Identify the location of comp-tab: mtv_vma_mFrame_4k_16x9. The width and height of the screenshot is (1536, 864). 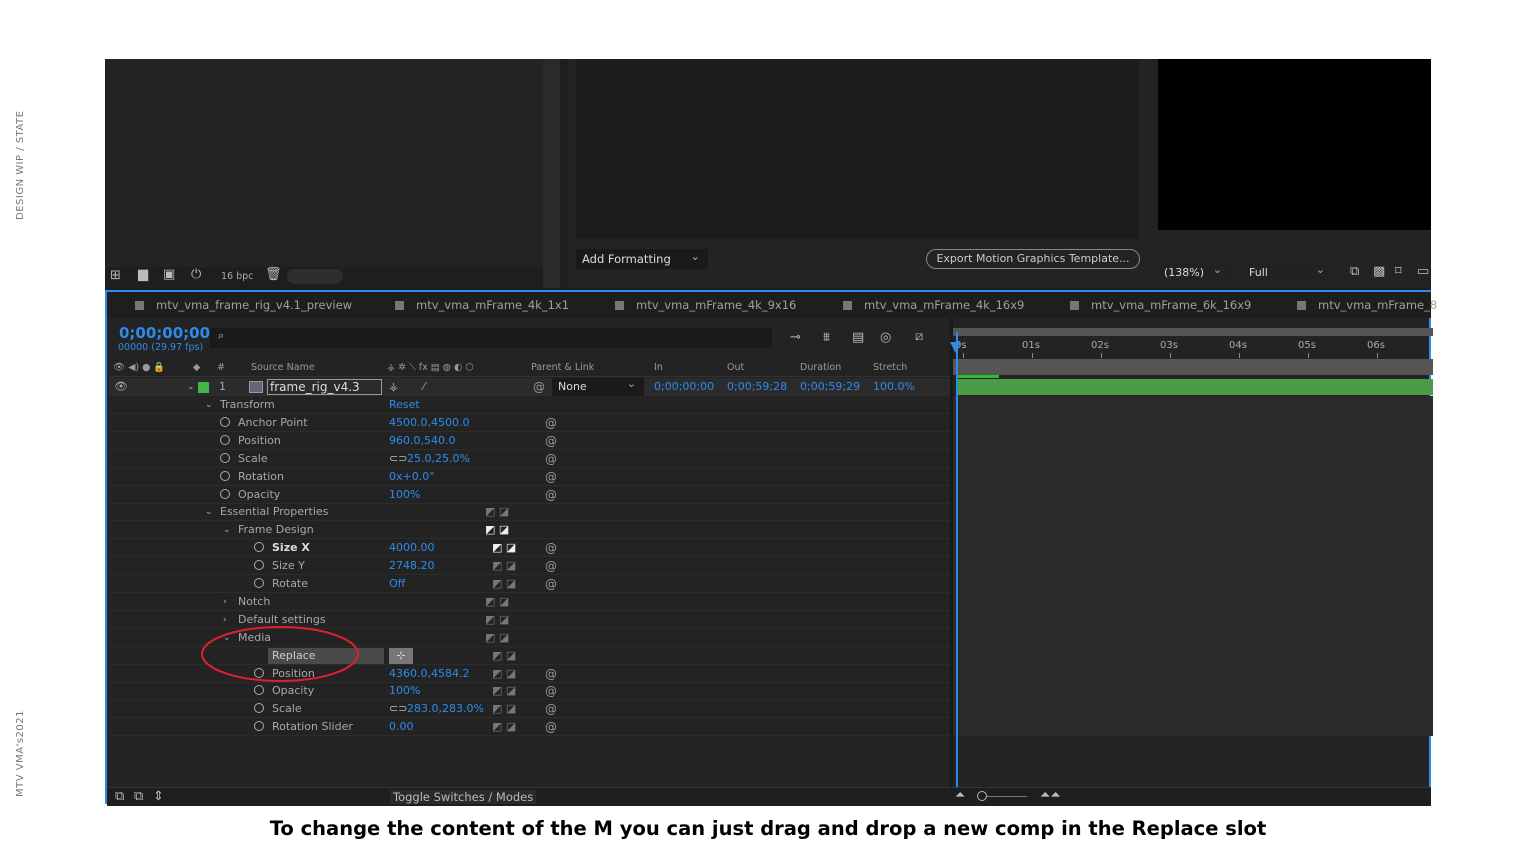
(933, 305).